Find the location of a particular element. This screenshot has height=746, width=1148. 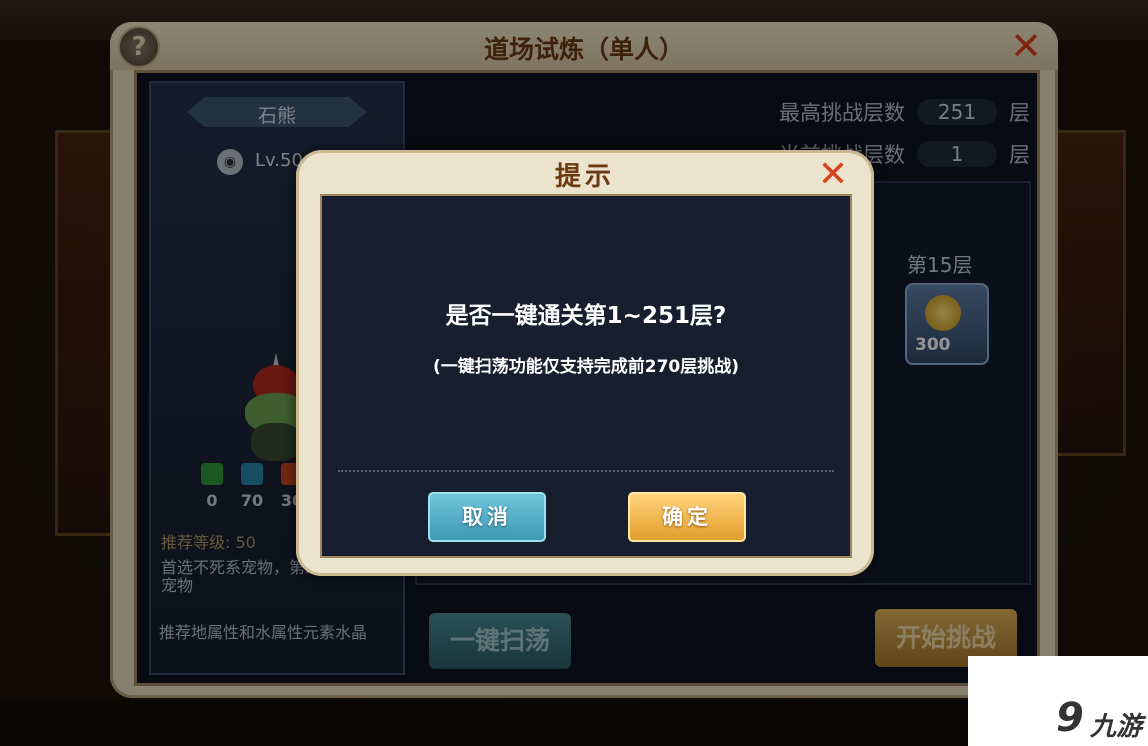

watermark-text: 九游 is located at coordinates (1116, 727).